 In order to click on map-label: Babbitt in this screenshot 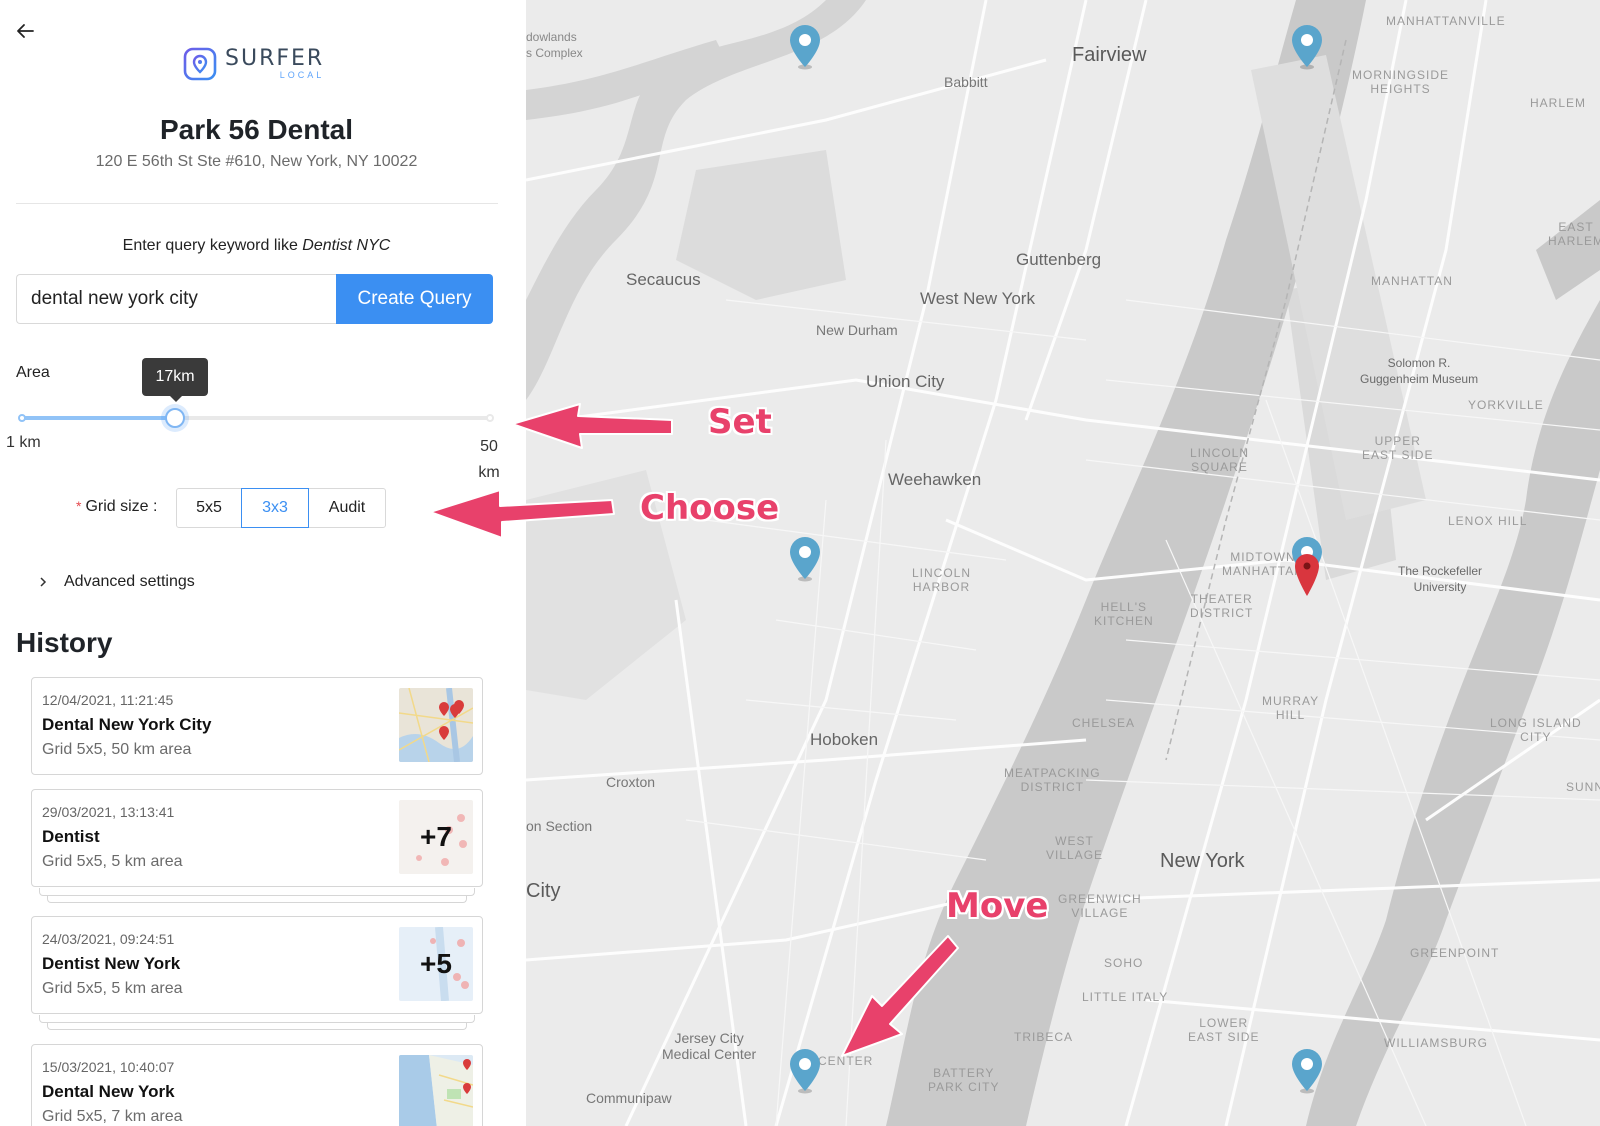, I will do `click(966, 82)`.